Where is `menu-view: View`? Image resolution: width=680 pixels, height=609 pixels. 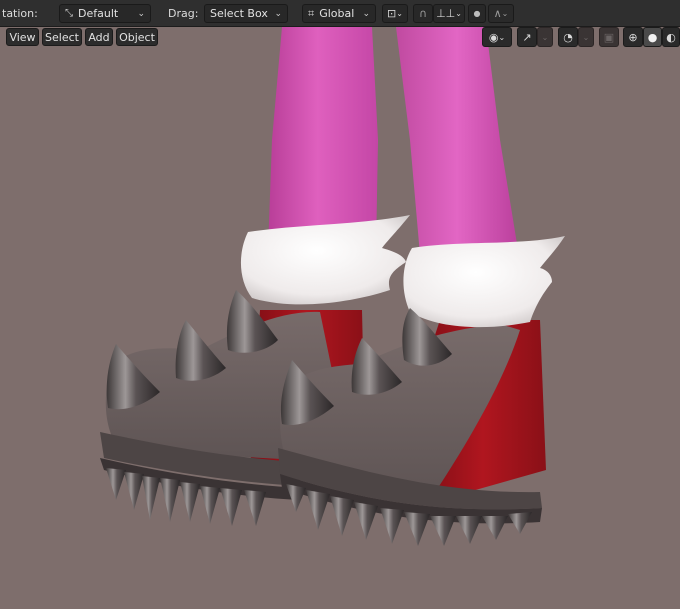
menu-view: View is located at coordinates (22, 37).